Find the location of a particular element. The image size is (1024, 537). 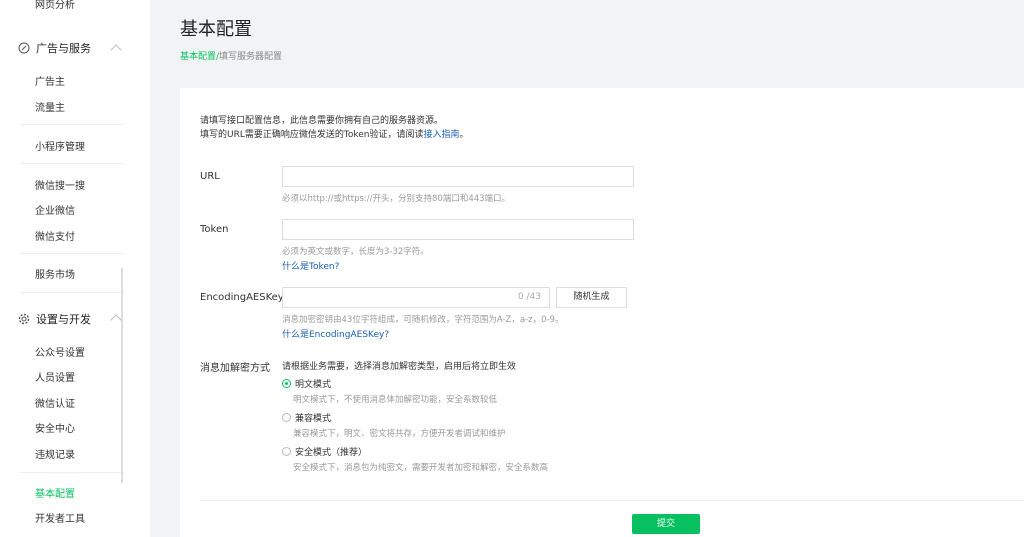

radio-plaintext-mode: 明文模式 is located at coordinates (306, 383).